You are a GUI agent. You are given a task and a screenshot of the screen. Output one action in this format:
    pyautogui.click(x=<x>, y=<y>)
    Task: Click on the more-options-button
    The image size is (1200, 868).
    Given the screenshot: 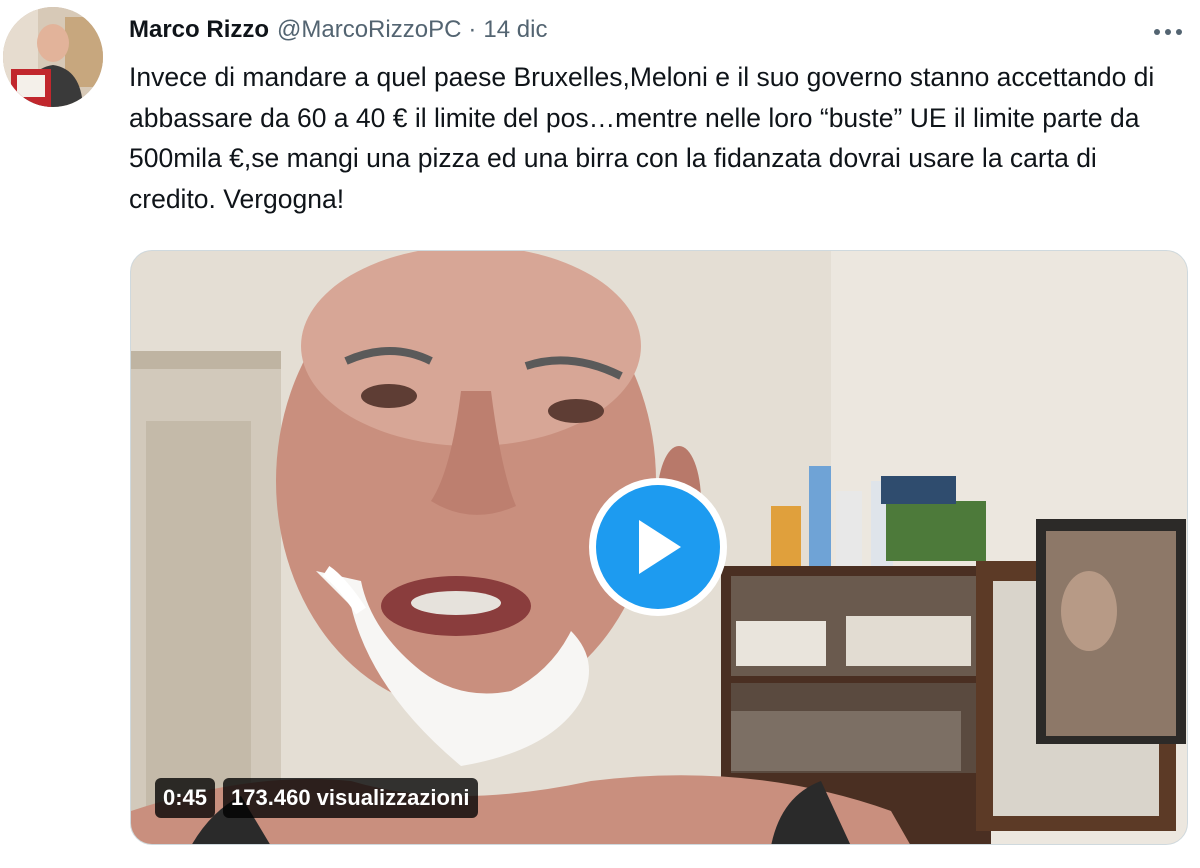 What is the action you would take?
    pyautogui.click(x=1168, y=32)
    